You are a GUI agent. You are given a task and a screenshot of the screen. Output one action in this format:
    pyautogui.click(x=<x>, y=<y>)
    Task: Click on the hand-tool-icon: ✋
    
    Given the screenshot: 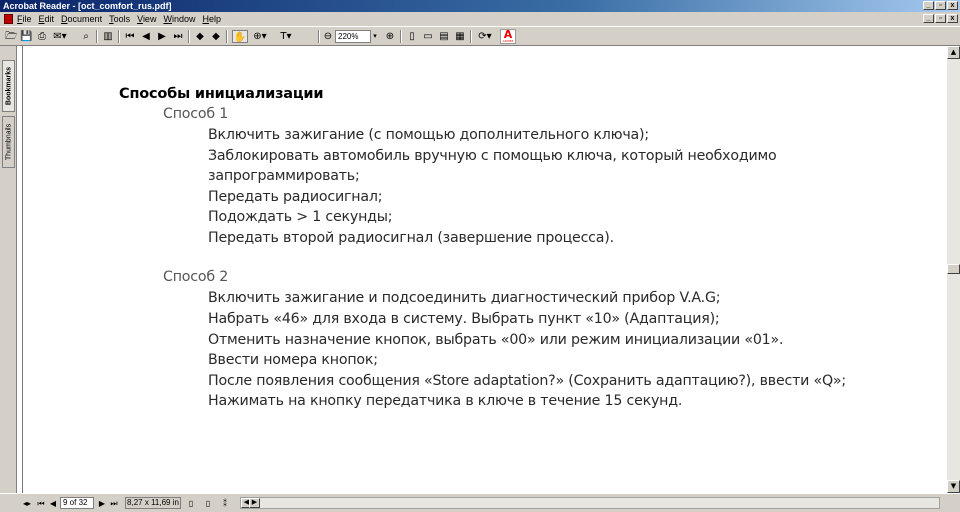 What is the action you would take?
    pyautogui.click(x=240, y=36)
    